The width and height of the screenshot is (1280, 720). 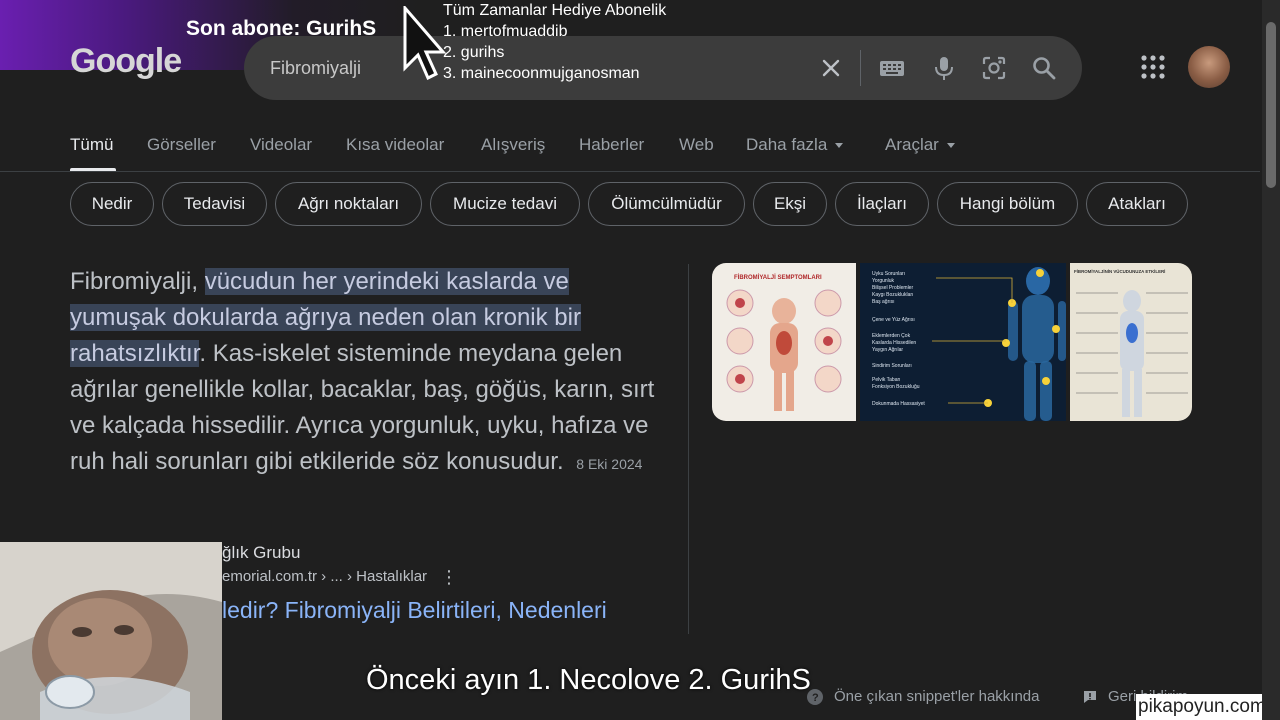 I want to click on more-options-icon: ⋮, so click(x=449, y=577).